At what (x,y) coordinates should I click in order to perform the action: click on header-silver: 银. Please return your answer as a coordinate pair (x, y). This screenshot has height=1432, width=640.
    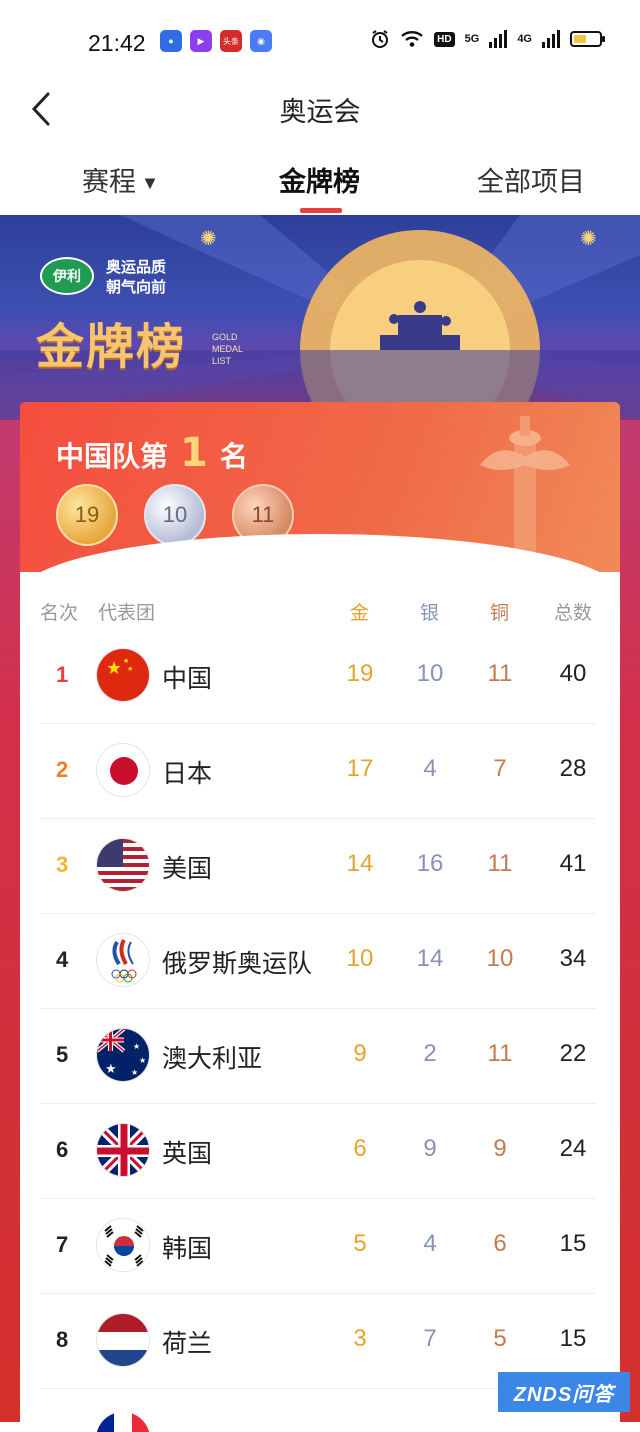
    Looking at the image, I should click on (430, 613).